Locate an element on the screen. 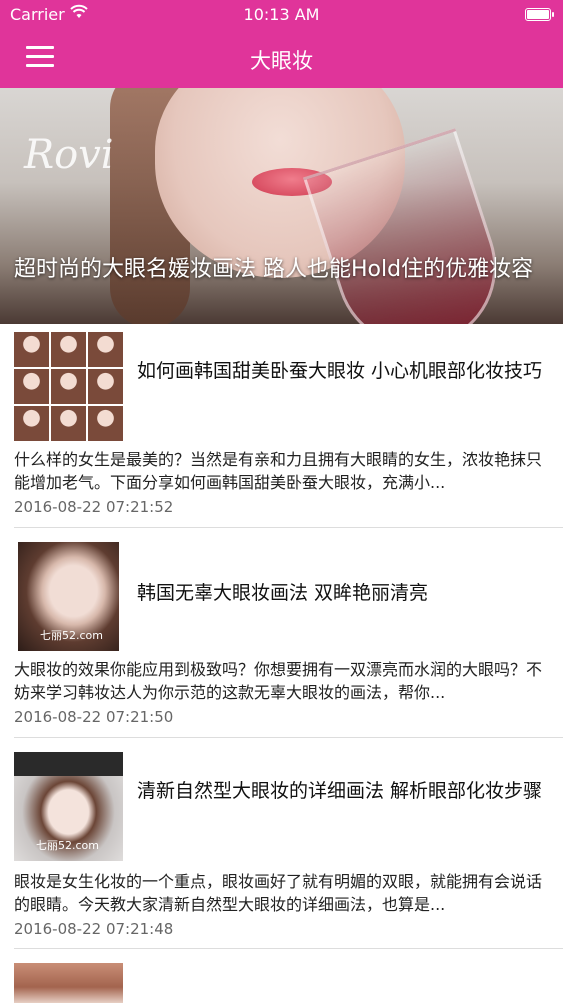 This screenshot has width=563, height=1003. status-time: 10:13 AM is located at coordinates (281, 14).